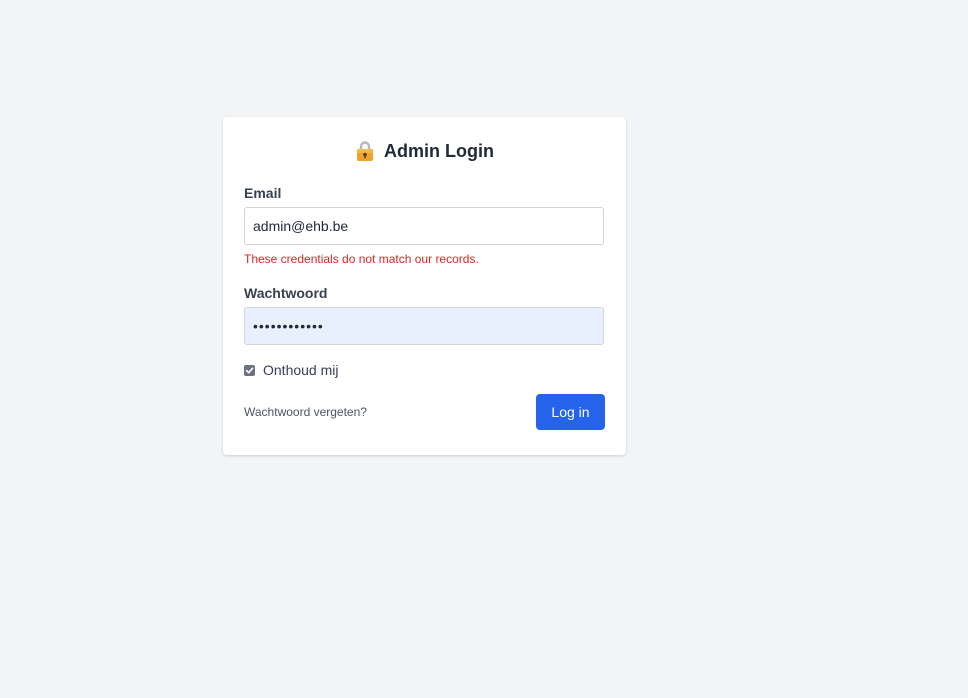 This screenshot has width=968, height=698. I want to click on checkmark-icon, so click(249, 370).